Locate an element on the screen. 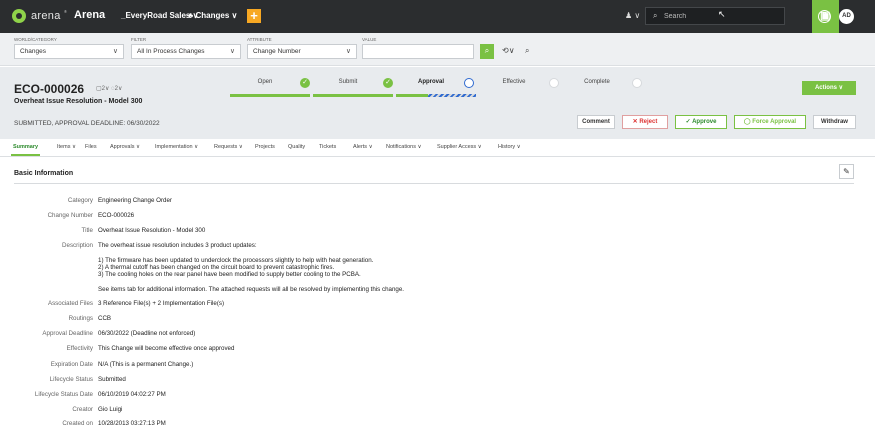  force-approval-button: ◯ Force Approval is located at coordinates (770, 122).